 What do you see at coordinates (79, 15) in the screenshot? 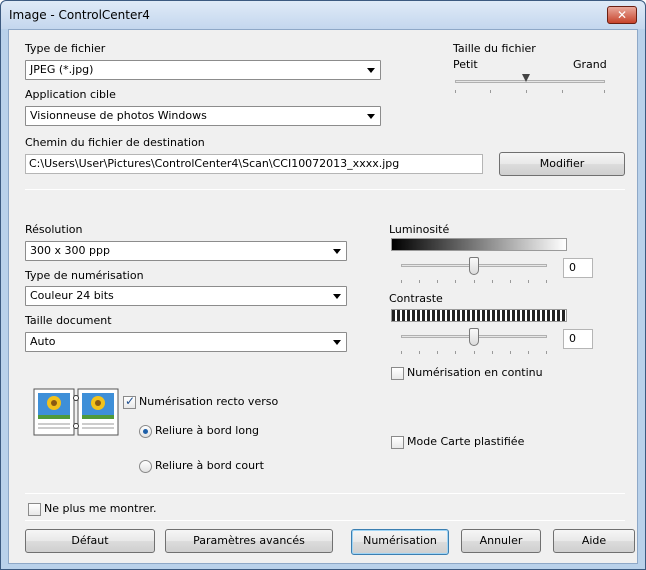
I see `window-title: Image - ControlCenter4` at bounding box center [79, 15].